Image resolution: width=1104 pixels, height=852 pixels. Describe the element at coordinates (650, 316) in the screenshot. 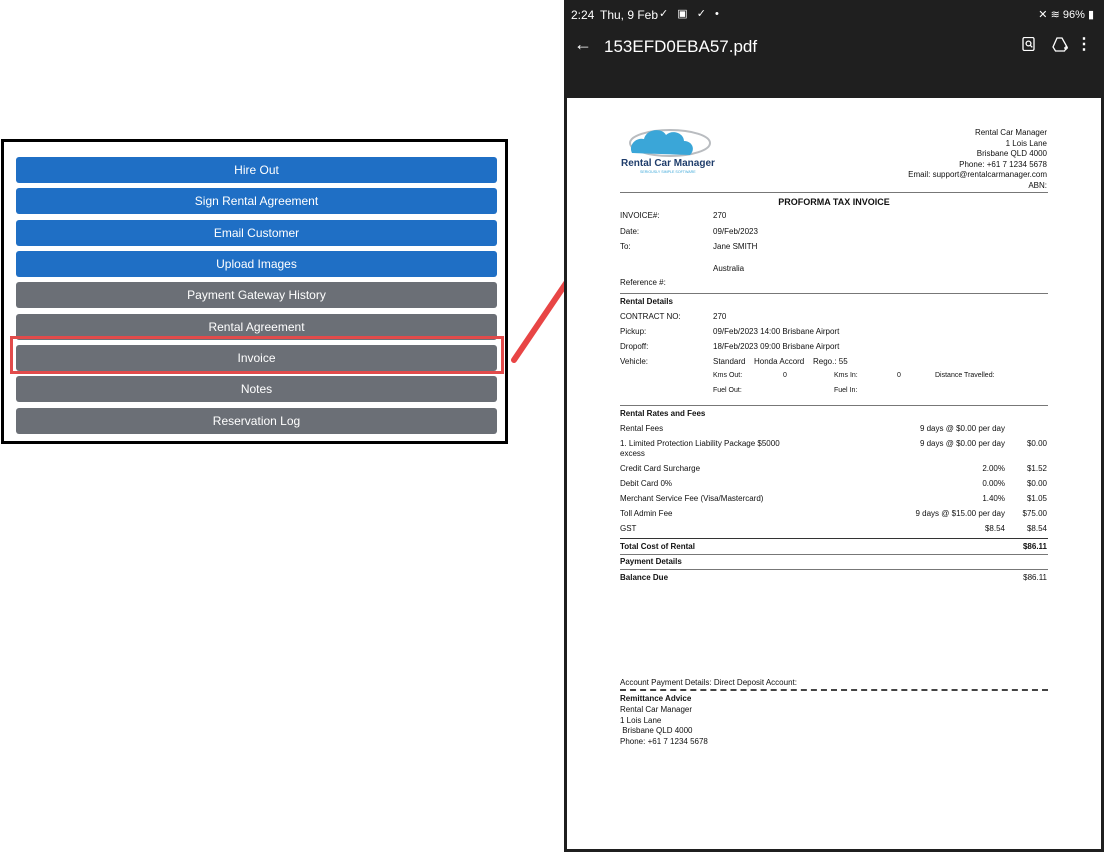

I see `contract-label: CONTRACT NO:` at that location.